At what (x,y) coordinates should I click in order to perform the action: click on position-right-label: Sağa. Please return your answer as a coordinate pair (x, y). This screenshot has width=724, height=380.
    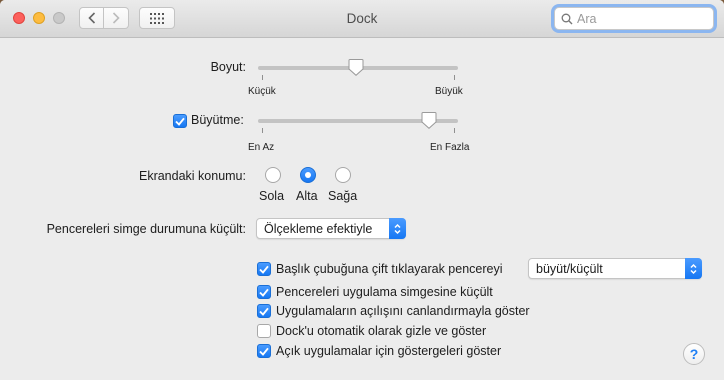
    Looking at the image, I should click on (343, 196).